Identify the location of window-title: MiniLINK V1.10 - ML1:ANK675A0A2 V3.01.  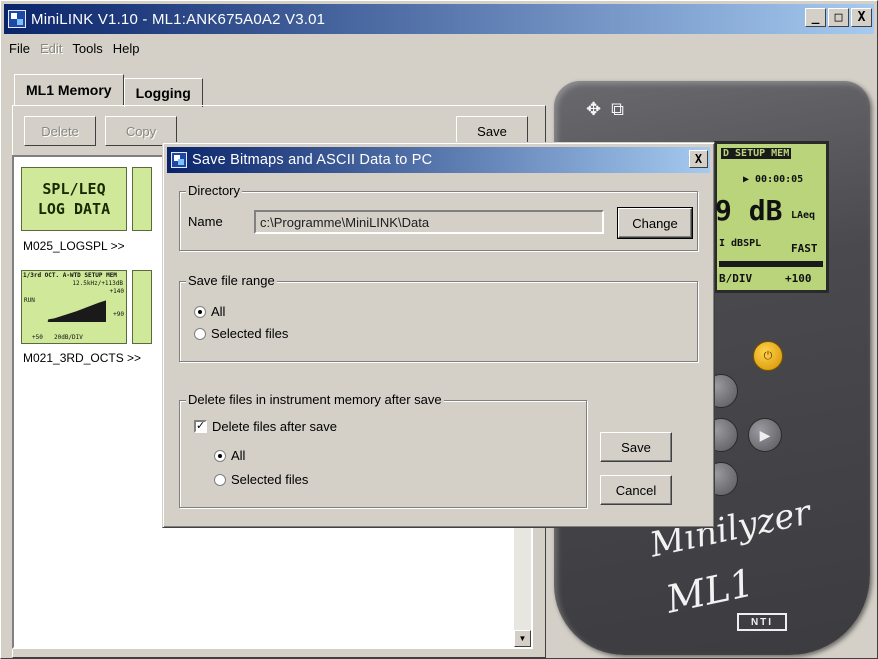
(178, 19).